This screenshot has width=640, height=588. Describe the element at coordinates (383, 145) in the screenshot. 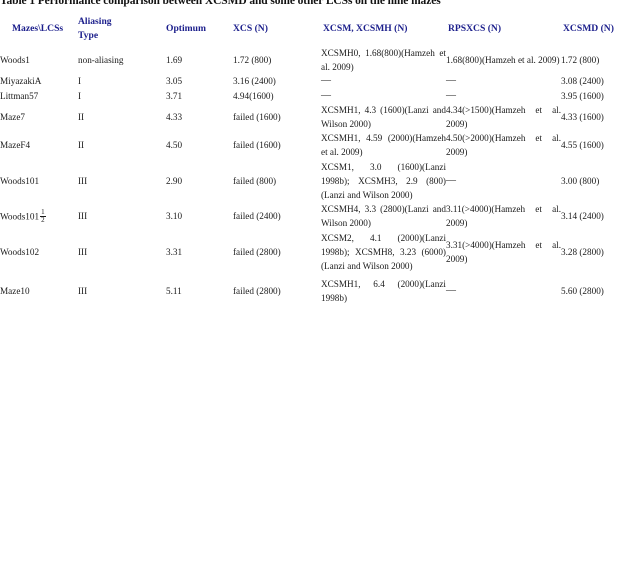

I see `cell-xcsm-xcsmh: XCSMH1, 4.59 (2000)(Hamzeh et al. 2009)` at that location.